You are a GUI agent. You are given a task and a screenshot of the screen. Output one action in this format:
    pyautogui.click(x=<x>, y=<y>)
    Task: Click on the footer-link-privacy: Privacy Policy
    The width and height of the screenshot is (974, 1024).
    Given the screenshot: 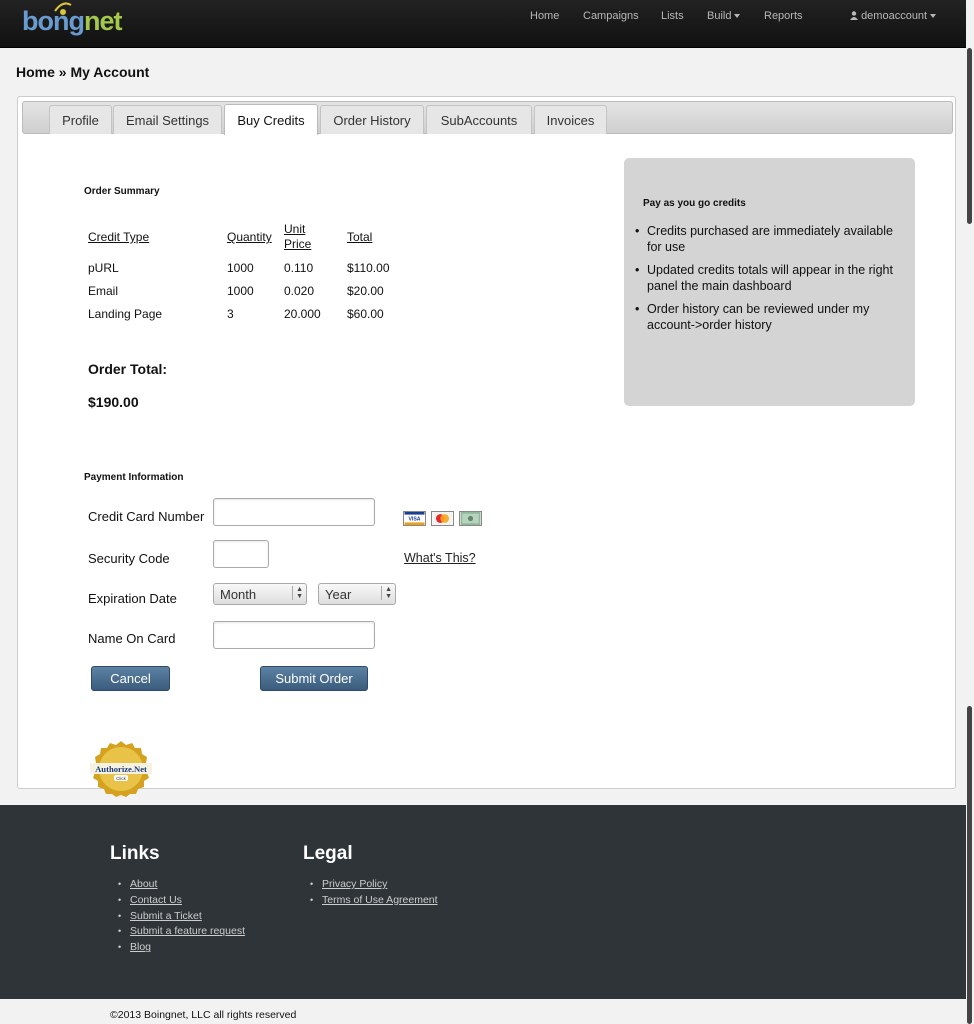 What is the action you would take?
    pyautogui.click(x=374, y=885)
    